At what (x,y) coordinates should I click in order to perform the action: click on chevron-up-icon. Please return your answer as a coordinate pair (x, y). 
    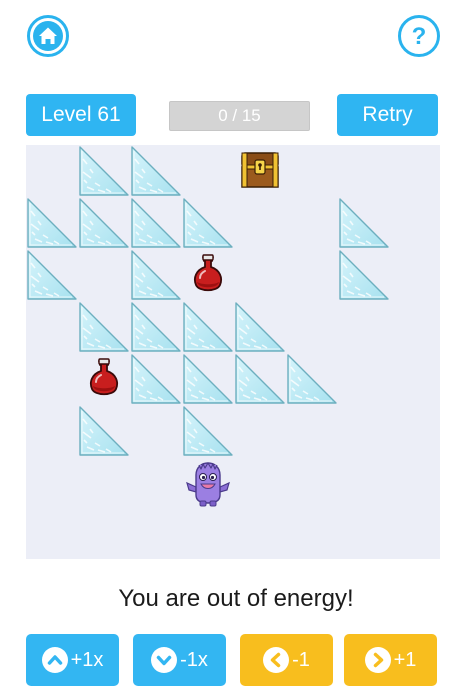
    Looking at the image, I should click on (54, 660).